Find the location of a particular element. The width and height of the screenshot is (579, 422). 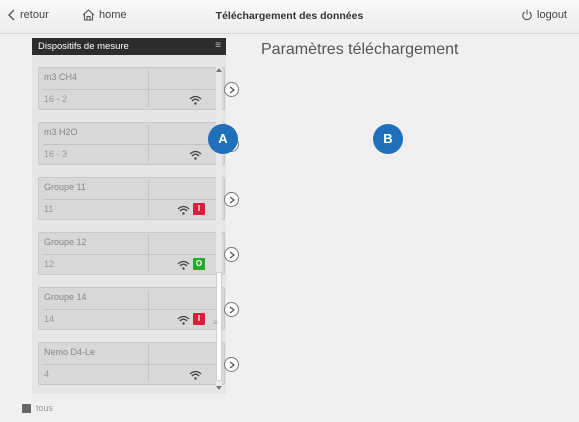

device-card: Groupe 14 14 I is located at coordinates (138, 308).